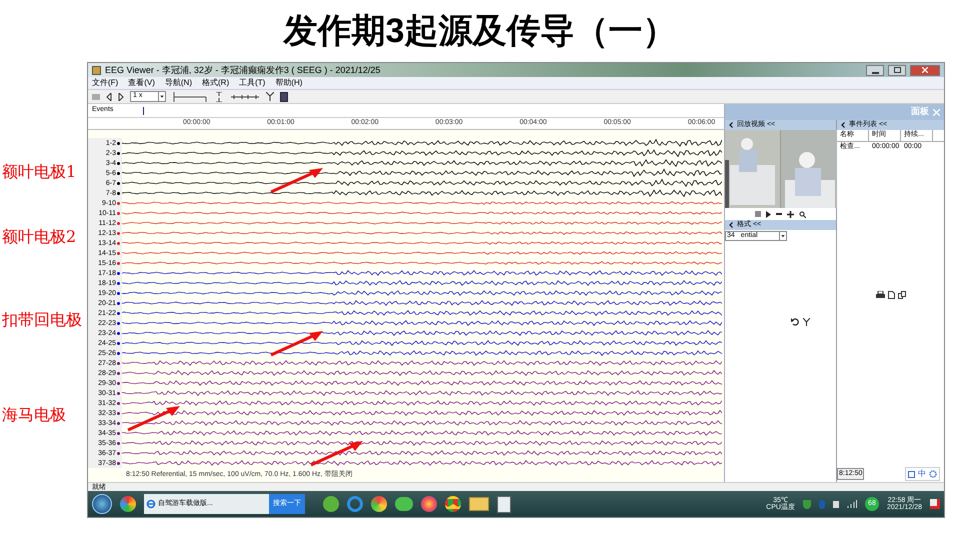 The height and width of the screenshot is (540, 960). What do you see at coordinates (42, 320) in the screenshot?
I see `group-label: 扣带回电极` at bounding box center [42, 320].